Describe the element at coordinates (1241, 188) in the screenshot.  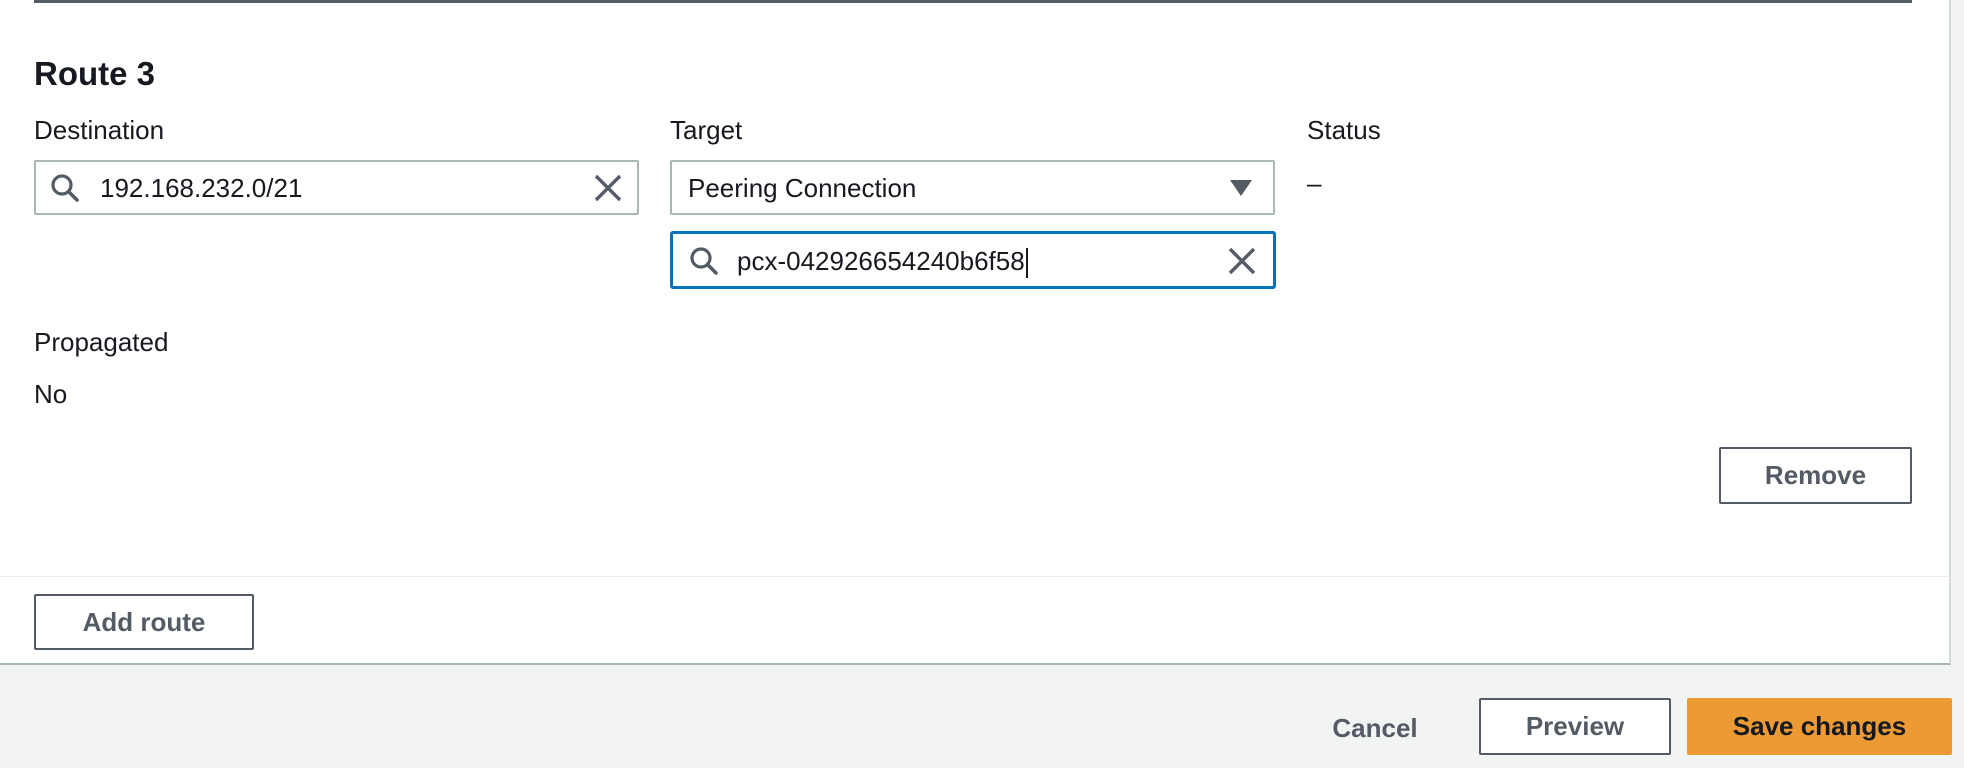
I see `caret-down-icon` at that location.